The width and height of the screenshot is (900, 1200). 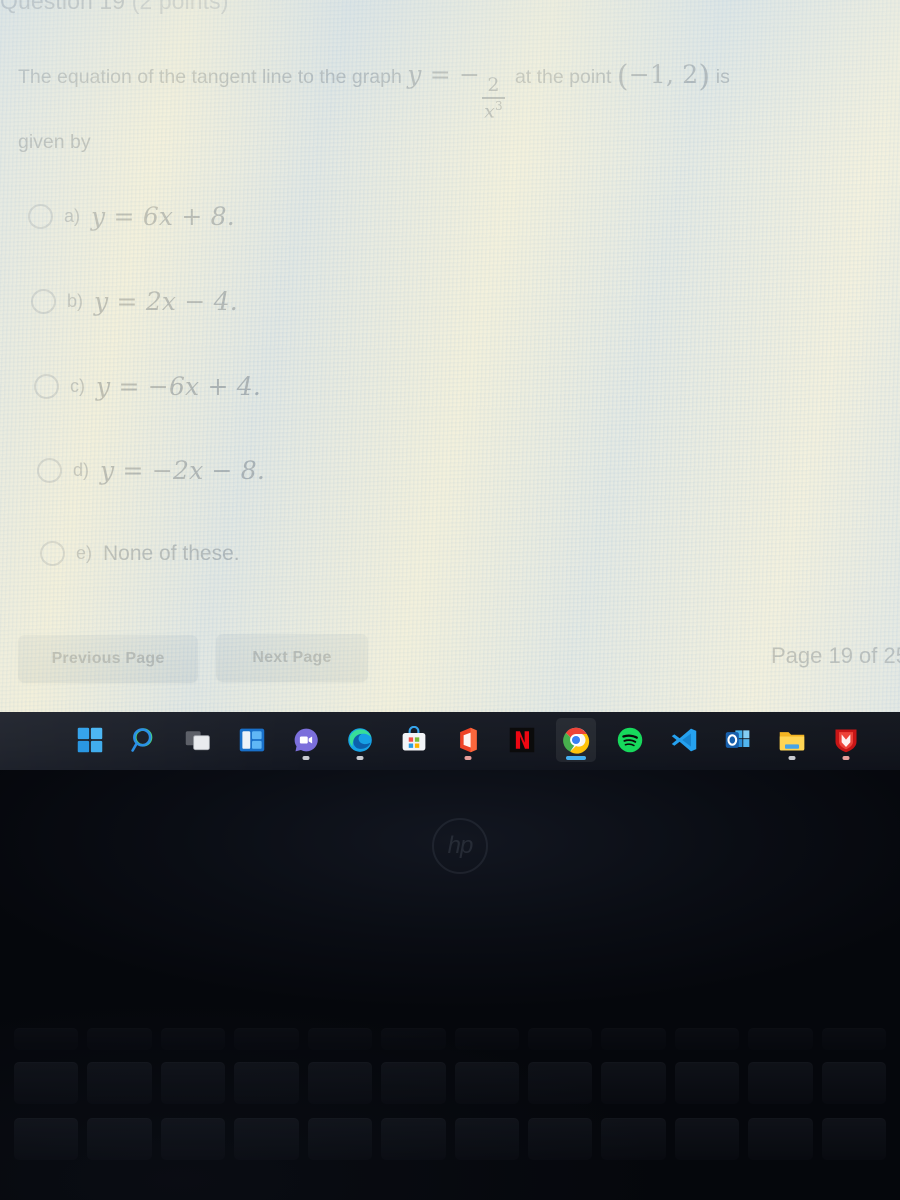 I want to click on taskbar-item-microsoft-store, so click(x=414, y=740).